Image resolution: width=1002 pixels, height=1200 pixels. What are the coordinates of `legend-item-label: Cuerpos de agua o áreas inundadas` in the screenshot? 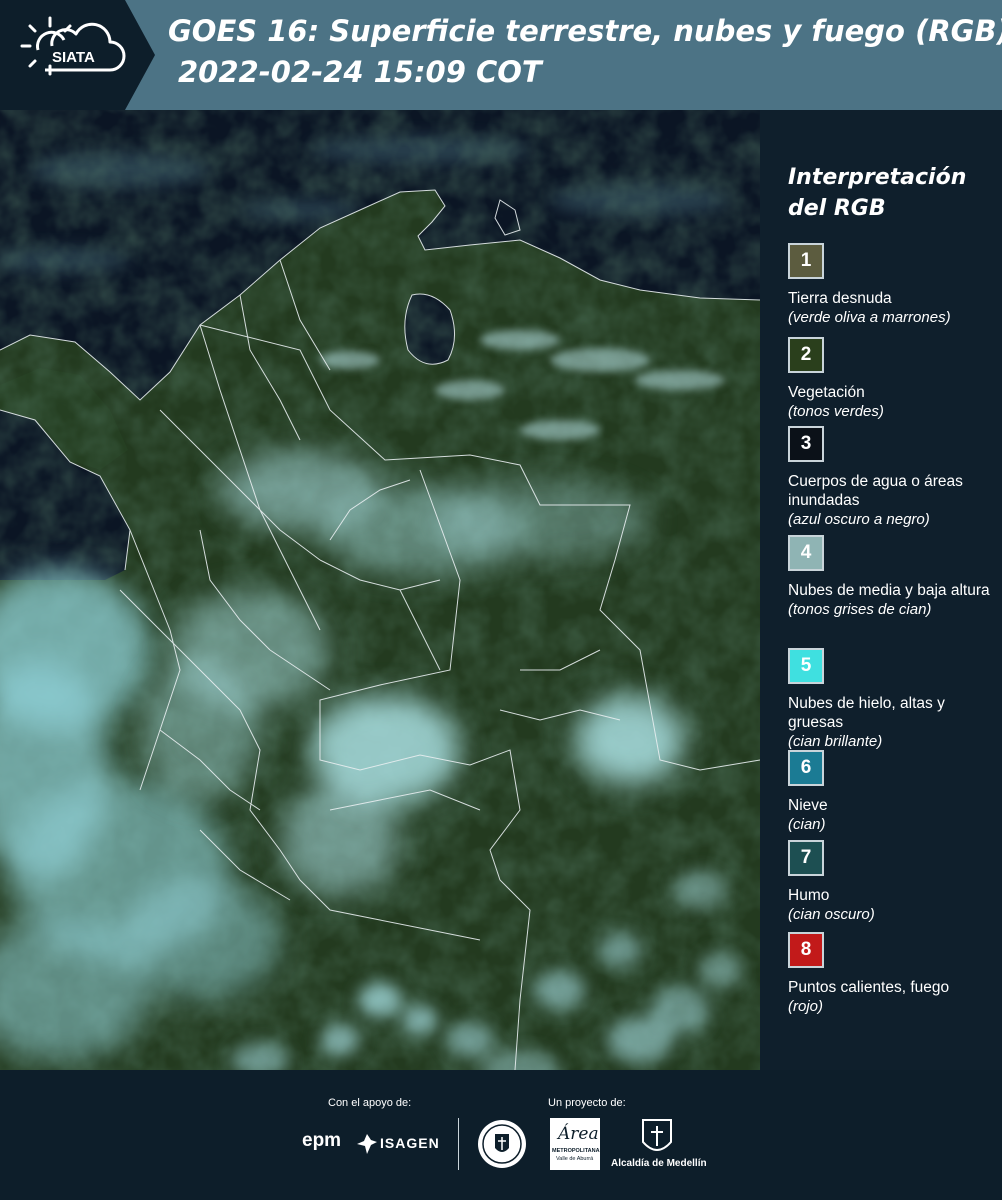 It's located at (875, 491).